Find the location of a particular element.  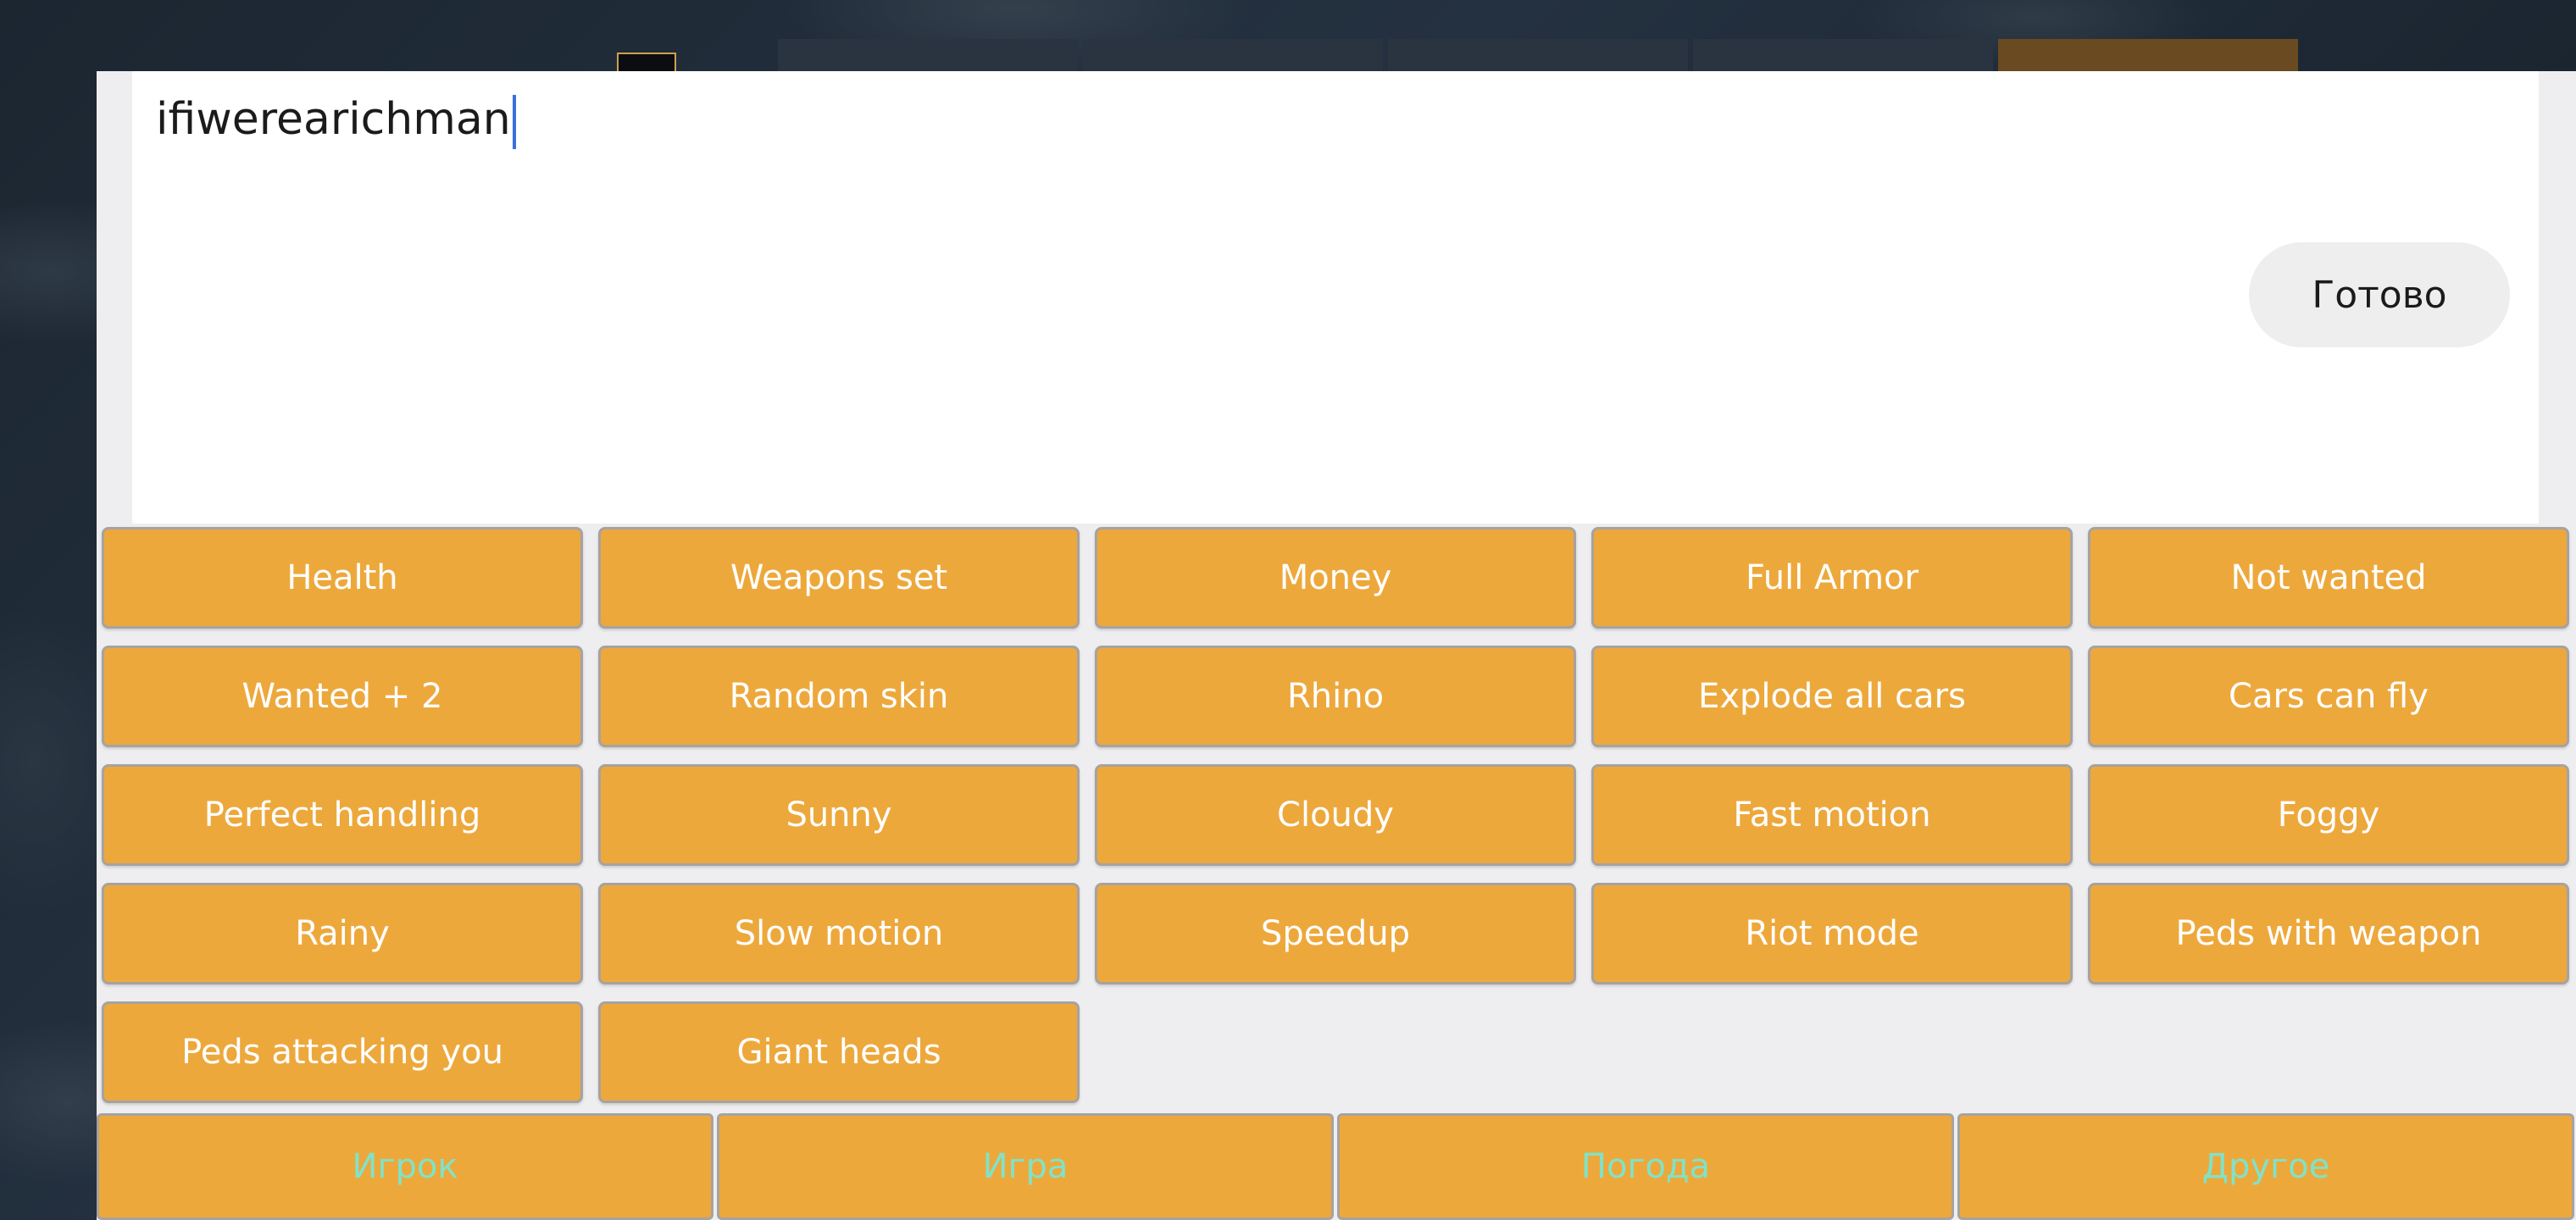

tab-other: Другое is located at coordinates (2265, 1166).